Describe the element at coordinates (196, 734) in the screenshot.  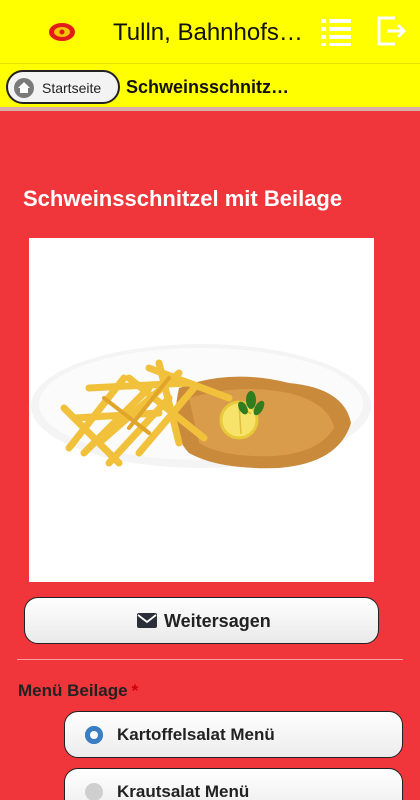
I see `option-label: Kartoffelsalat Menü` at that location.